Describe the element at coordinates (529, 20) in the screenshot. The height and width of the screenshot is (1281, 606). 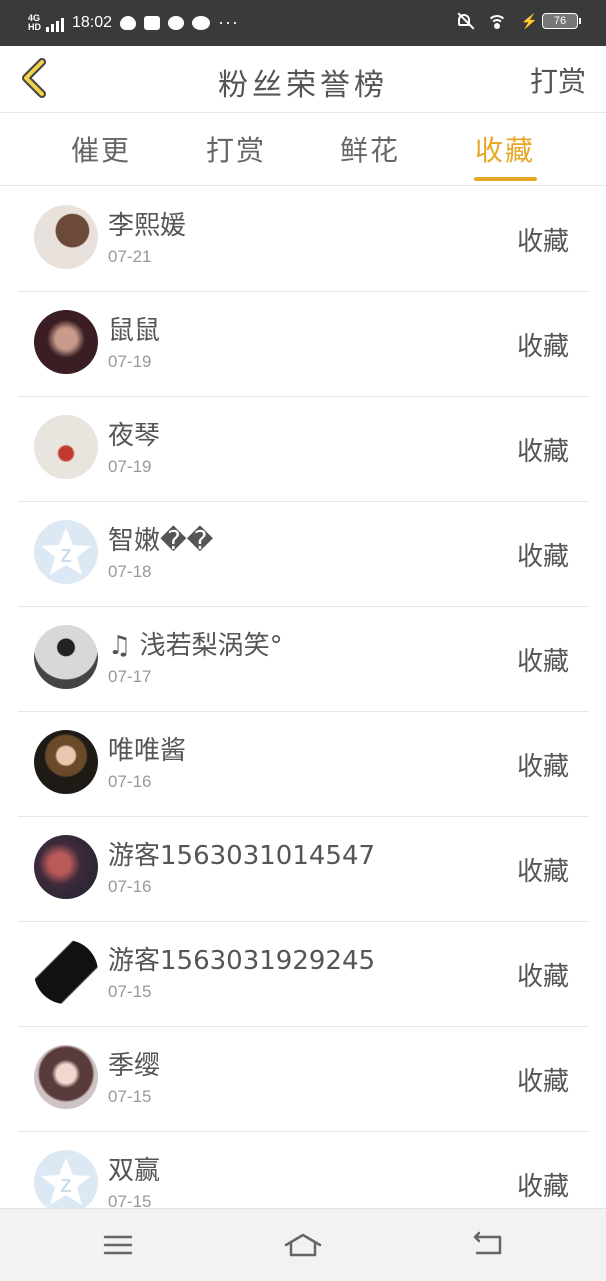
I see `charging-icon: ⚡` at that location.